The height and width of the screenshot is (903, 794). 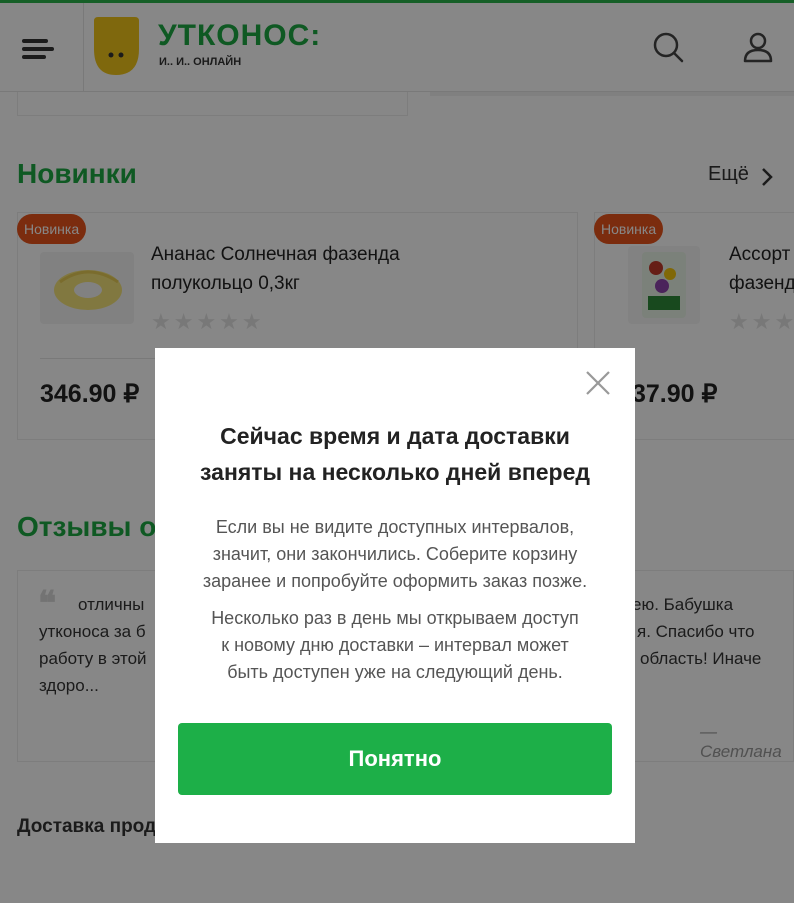 What do you see at coordinates (395, 759) in the screenshot?
I see `ok-button: Понятно` at bounding box center [395, 759].